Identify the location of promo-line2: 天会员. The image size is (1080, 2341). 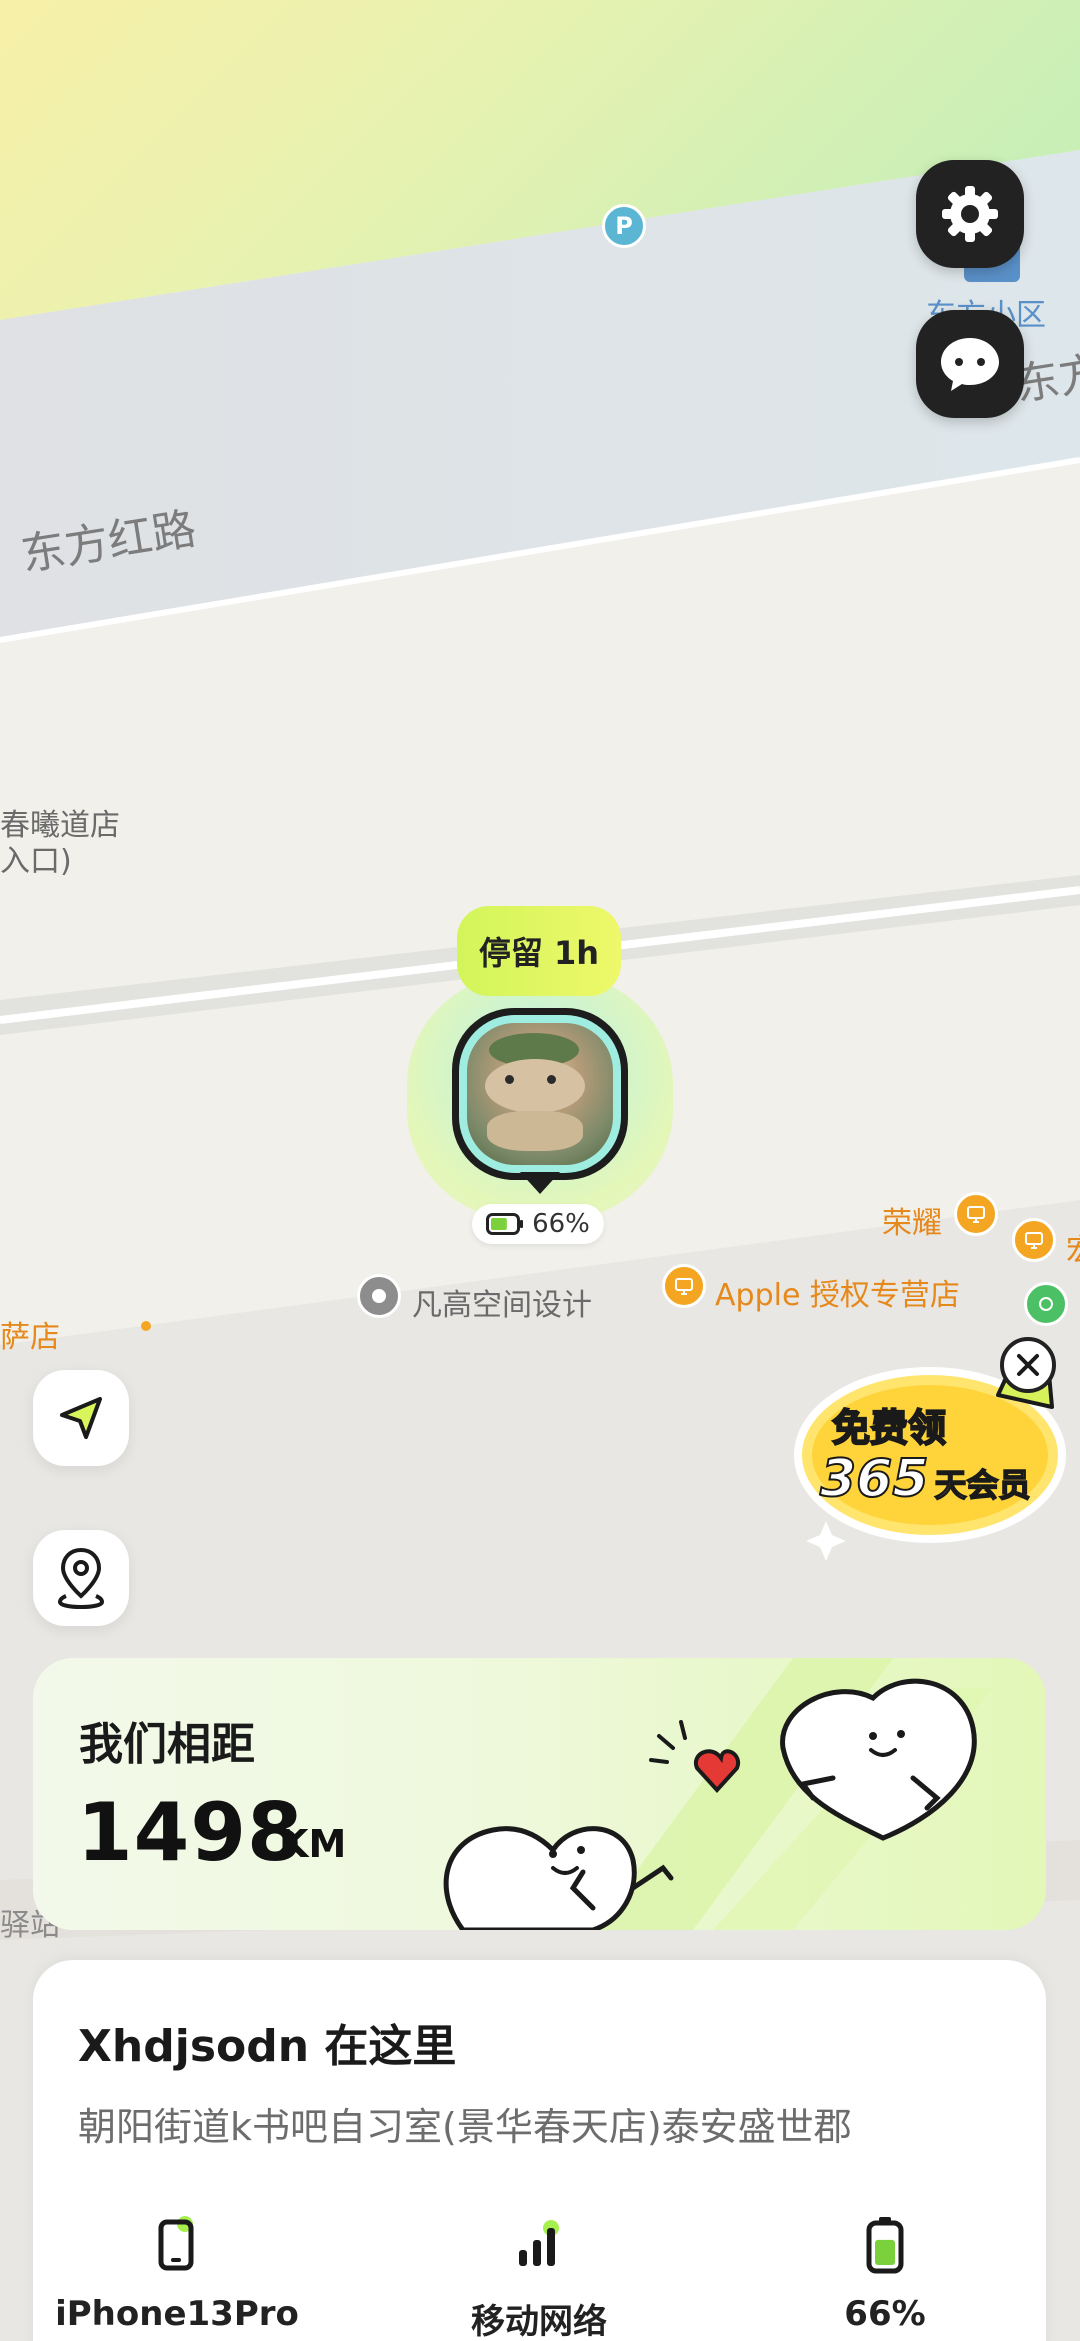
(983, 1485).